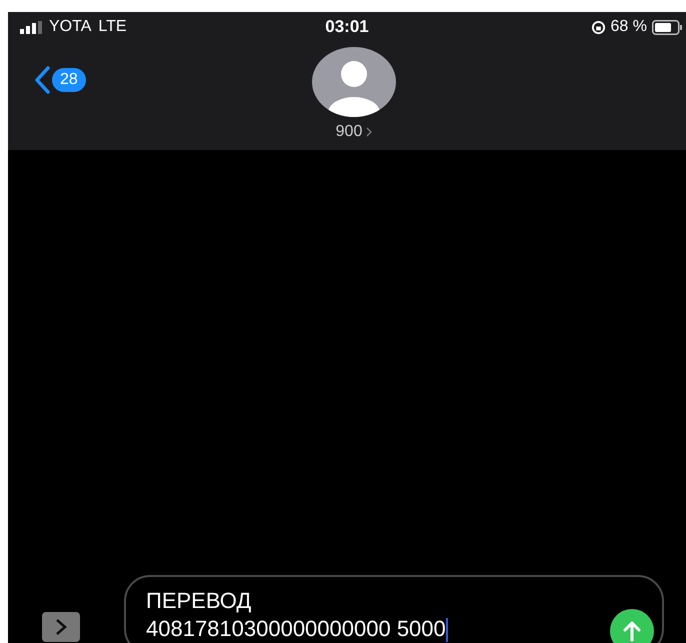  I want to click on clock-time: 03:01, so click(347, 27).